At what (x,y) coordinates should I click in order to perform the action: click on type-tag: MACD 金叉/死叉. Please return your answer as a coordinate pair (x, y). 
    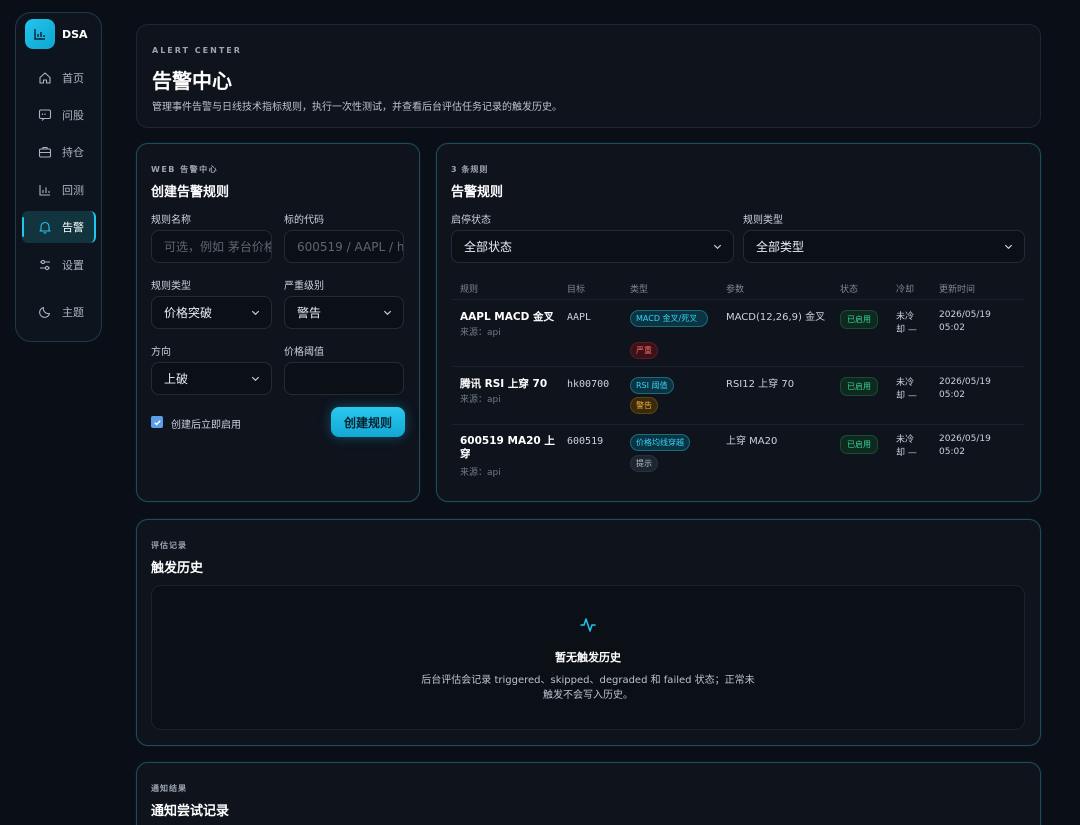
    Looking at the image, I should click on (669, 318).